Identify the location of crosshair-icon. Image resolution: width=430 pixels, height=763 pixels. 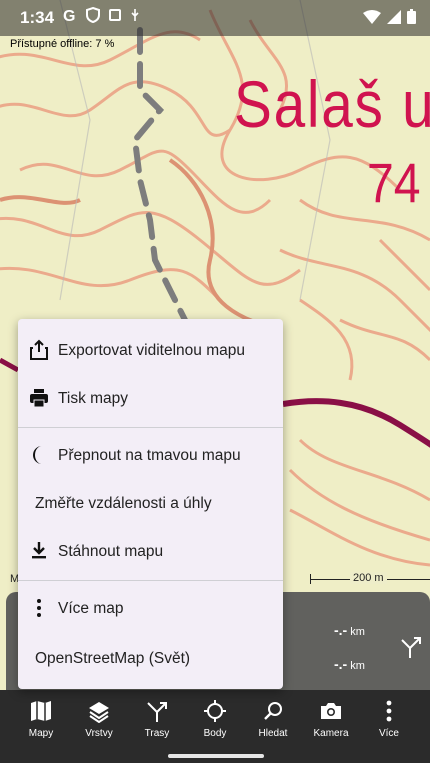
(215, 711).